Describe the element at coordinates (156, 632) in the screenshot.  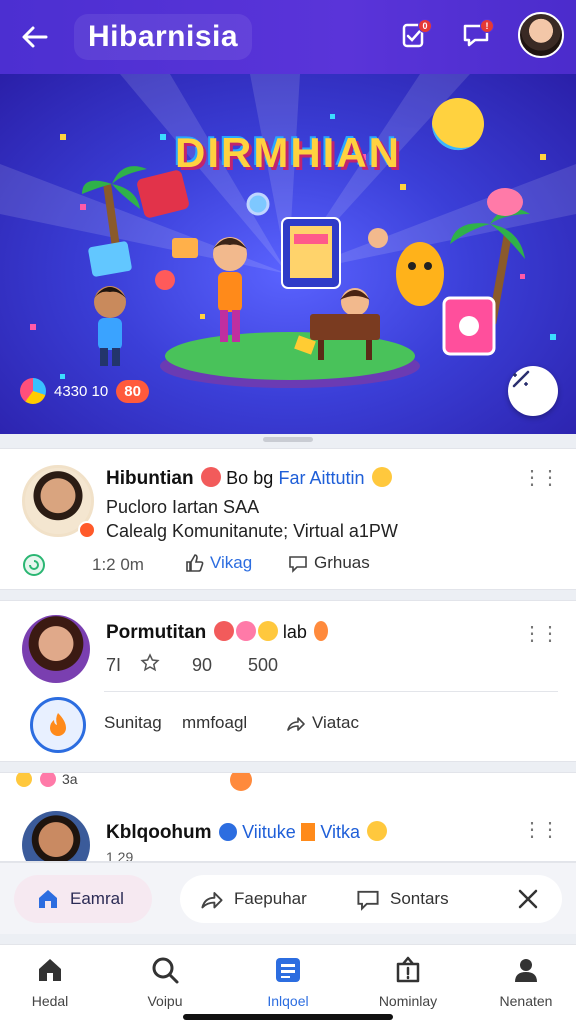
I see `author-name: Pormutitan` at that location.